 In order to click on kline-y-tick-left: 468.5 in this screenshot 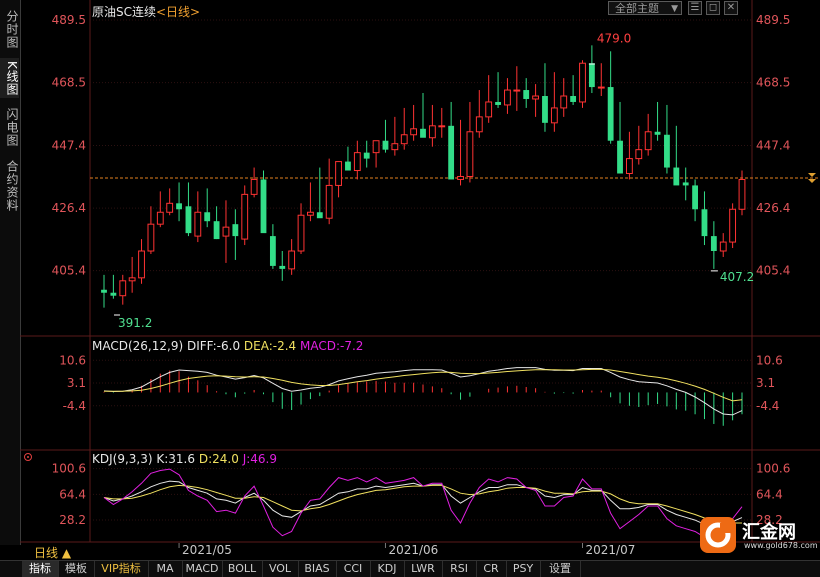, I will do `click(69, 83)`.